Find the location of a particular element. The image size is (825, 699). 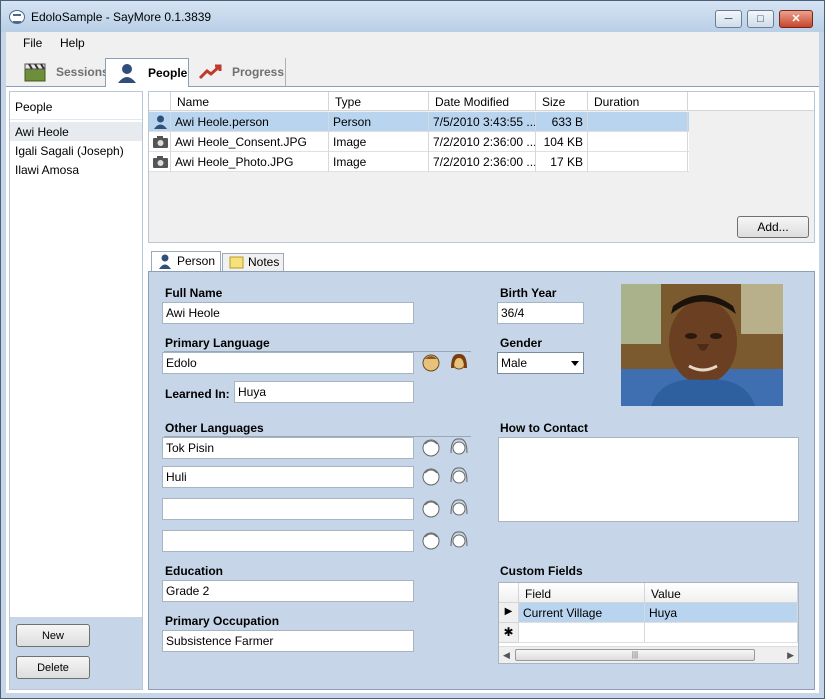

primary-language-label: Primary Language is located at coordinates (217, 343).